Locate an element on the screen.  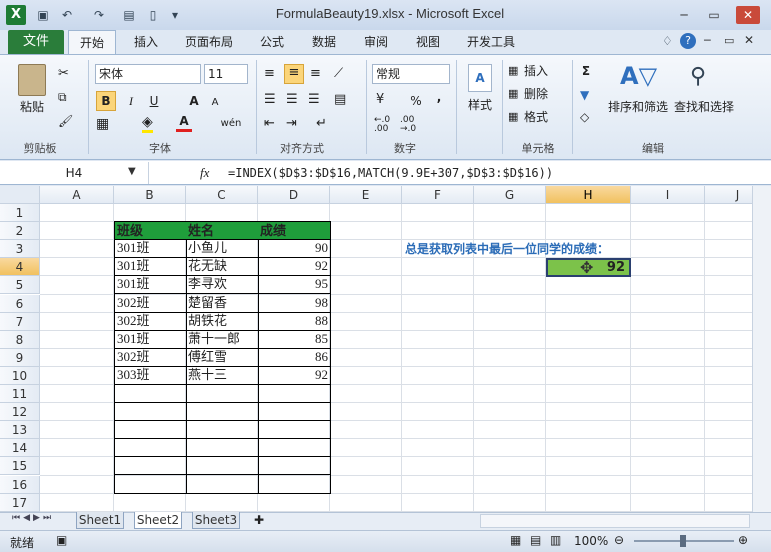
wrap-text-icon: ↵ is located at coordinates (321, 123).